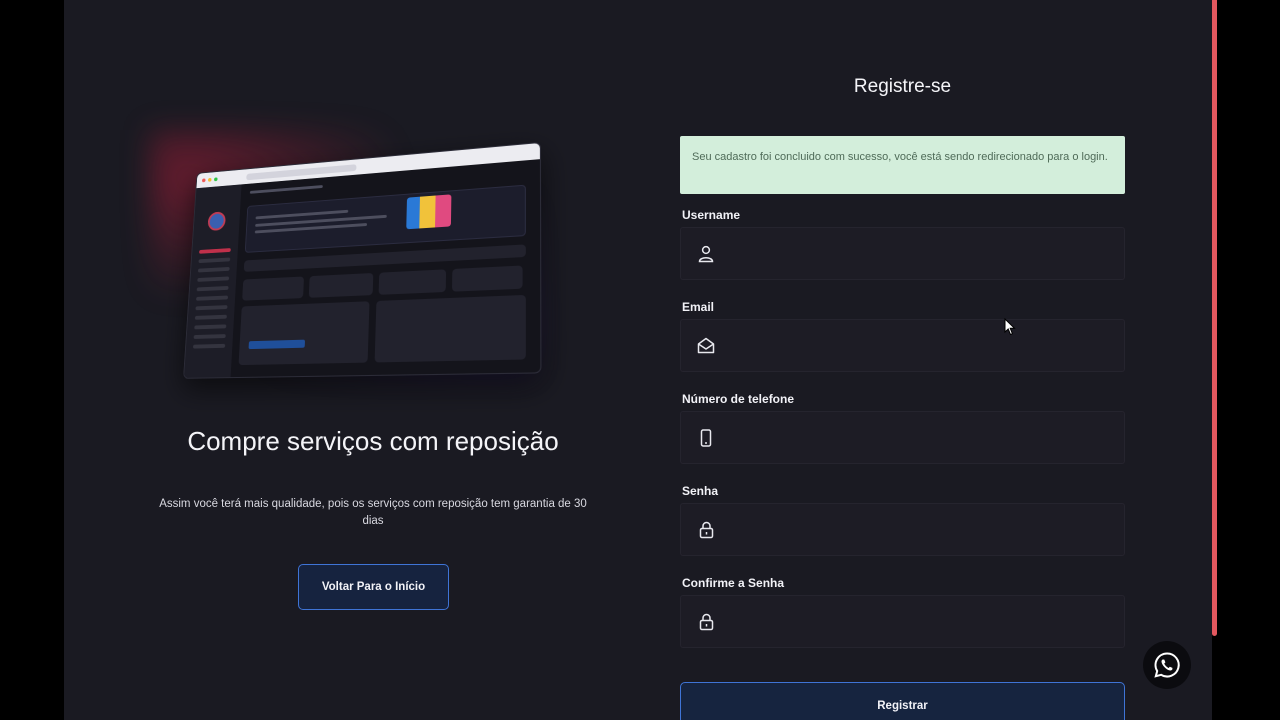 Image resolution: width=1280 pixels, height=720 pixels. Describe the element at coordinates (927, 253) in the screenshot. I see `username-input` at that location.